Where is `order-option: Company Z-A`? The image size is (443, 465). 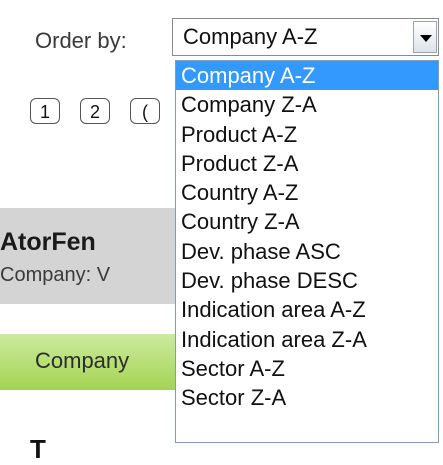
order-option: Company Z-A is located at coordinates (307, 104).